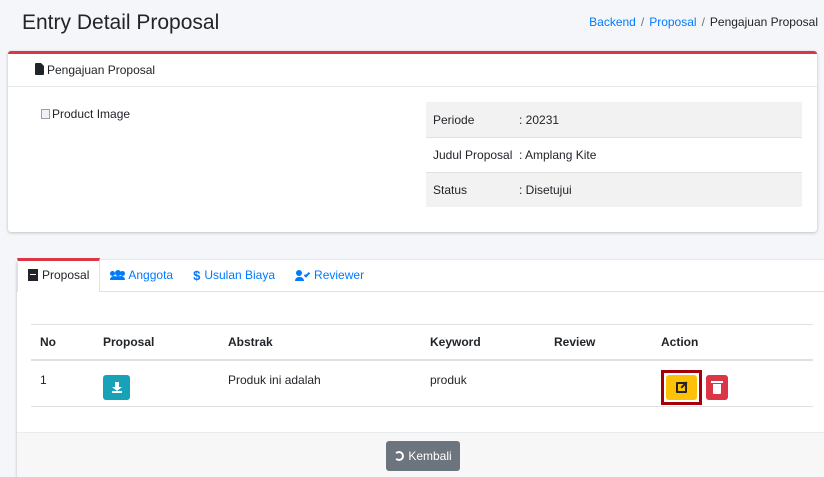  Describe the element at coordinates (151, 275) in the screenshot. I see `tab-label: Anggota` at that location.